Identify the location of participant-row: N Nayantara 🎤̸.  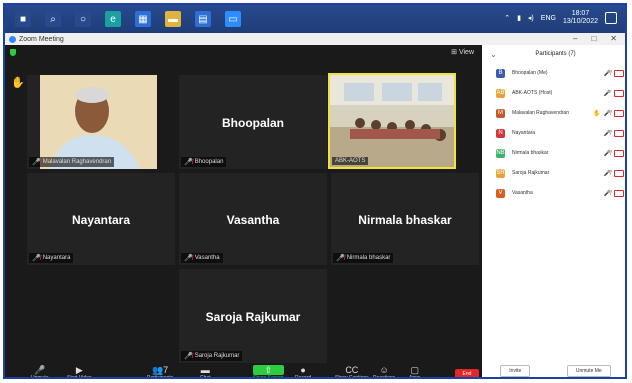
(553, 133).